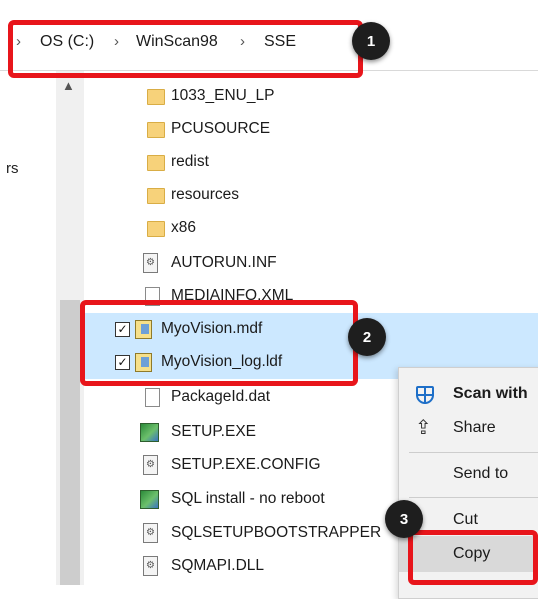 The image size is (538, 599). I want to click on file-name: SETUP.EXE, so click(214, 431).